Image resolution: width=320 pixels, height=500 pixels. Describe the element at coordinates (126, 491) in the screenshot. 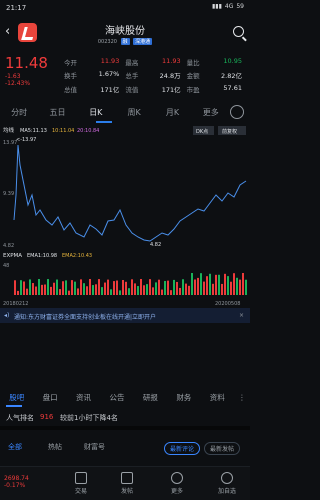

I see `post-label: 发帖` at that location.